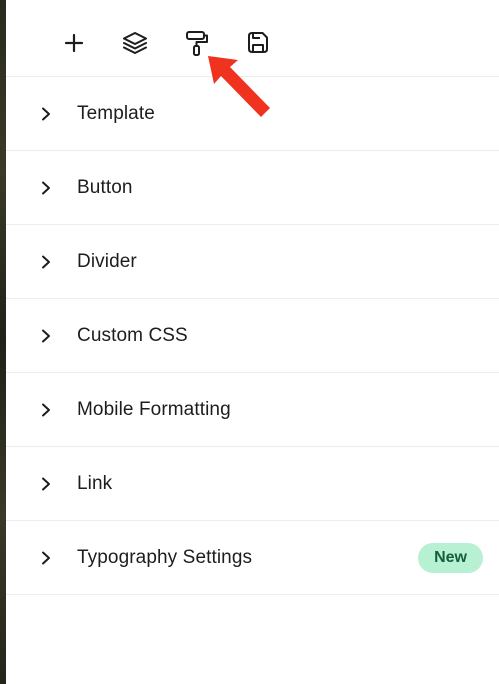  I want to click on save-button, so click(258, 43).